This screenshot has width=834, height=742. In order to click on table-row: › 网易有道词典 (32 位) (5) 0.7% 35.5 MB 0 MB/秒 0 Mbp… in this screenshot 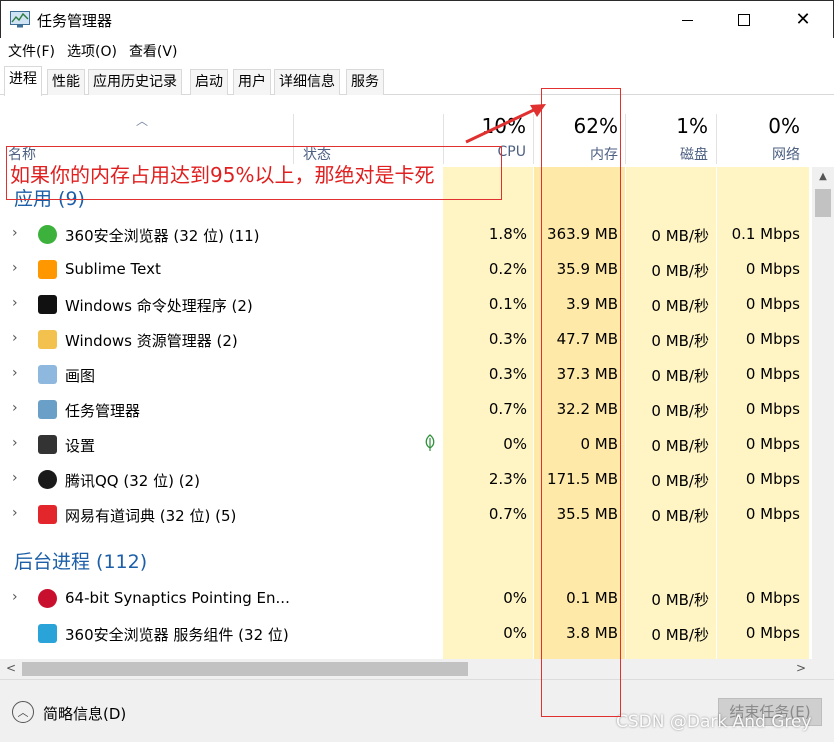, I will do `click(406, 514)`.